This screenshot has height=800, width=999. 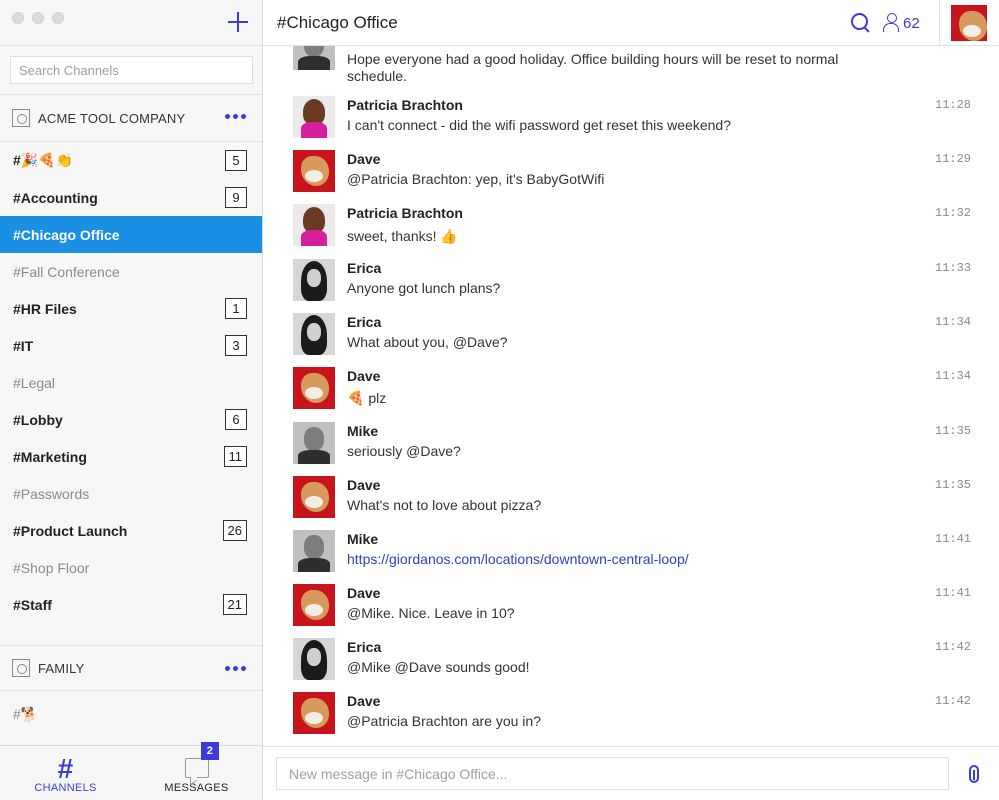 What do you see at coordinates (43, 160) in the screenshot?
I see `channel-label: #🎉🍕👏` at bounding box center [43, 160].